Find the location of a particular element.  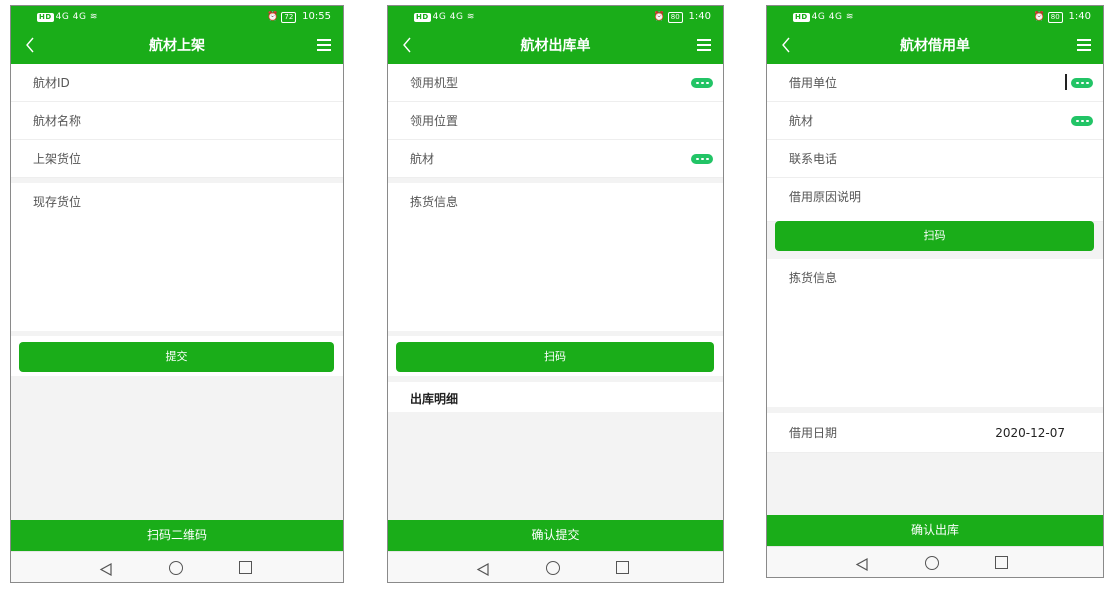

date-value: 2020-12-07 is located at coordinates (1030, 433).